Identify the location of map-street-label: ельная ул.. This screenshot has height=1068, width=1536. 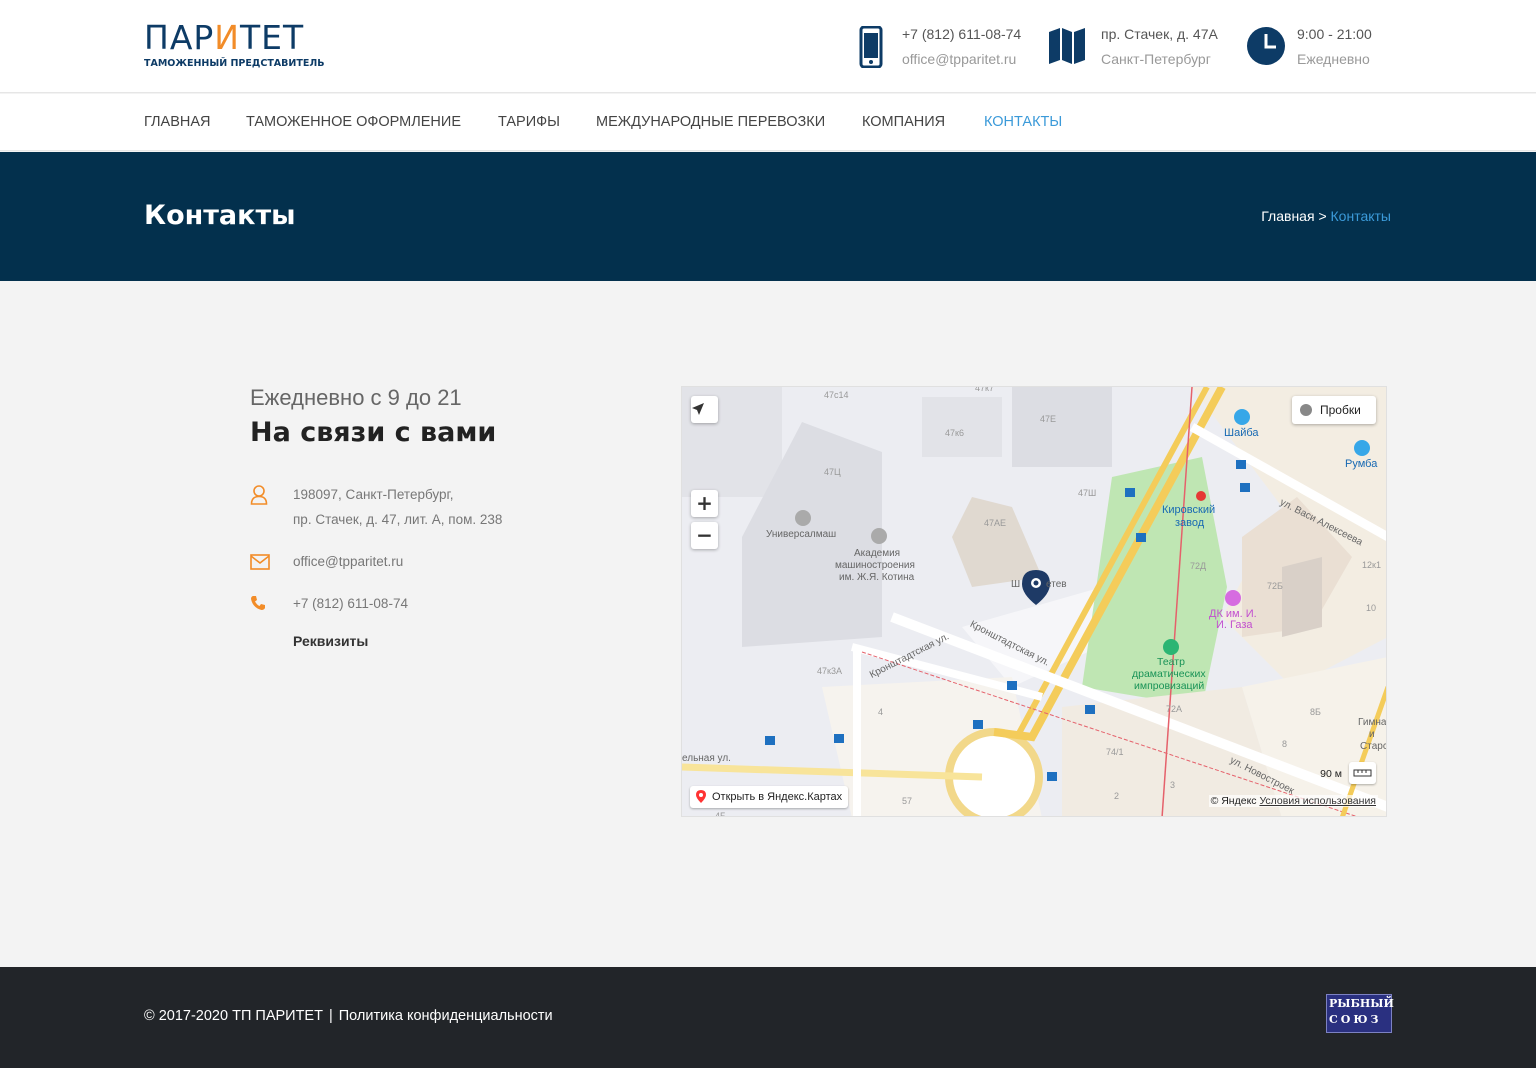
(706, 758).